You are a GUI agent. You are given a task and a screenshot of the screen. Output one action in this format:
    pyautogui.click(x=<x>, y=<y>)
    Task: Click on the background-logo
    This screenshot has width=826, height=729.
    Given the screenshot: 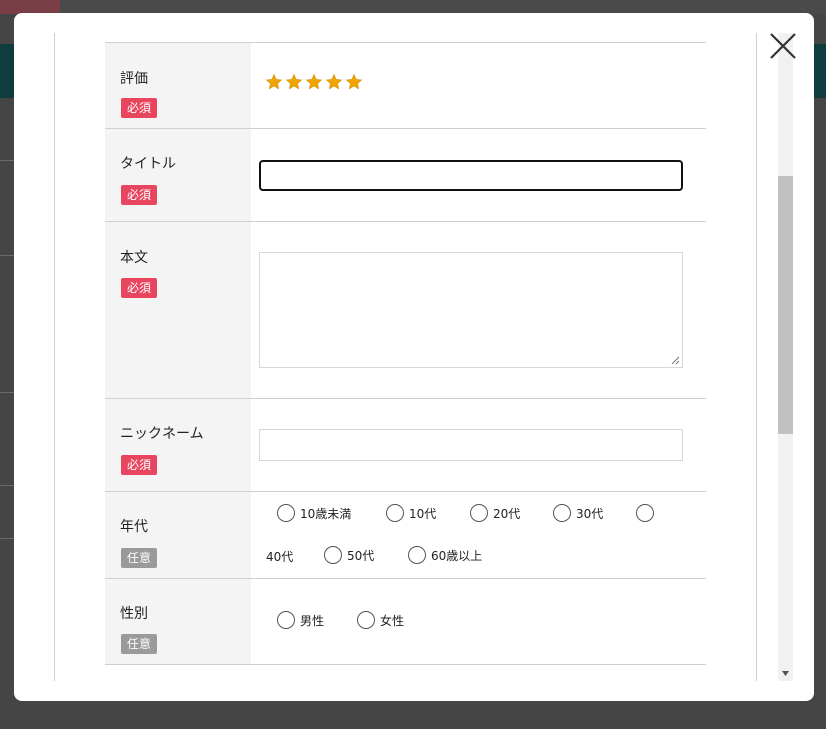 What is the action you would take?
    pyautogui.click(x=30, y=7)
    